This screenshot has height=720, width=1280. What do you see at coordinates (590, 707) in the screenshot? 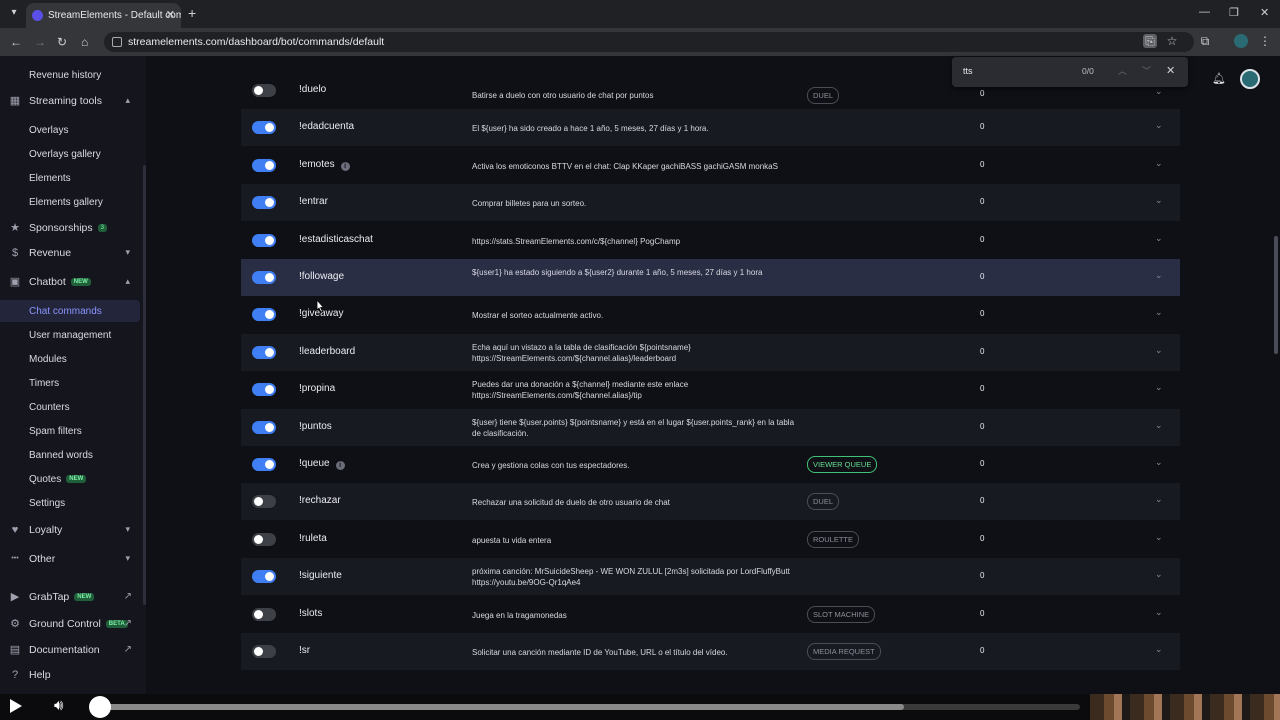
I see `seek-bar` at bounding box center [590, 707].